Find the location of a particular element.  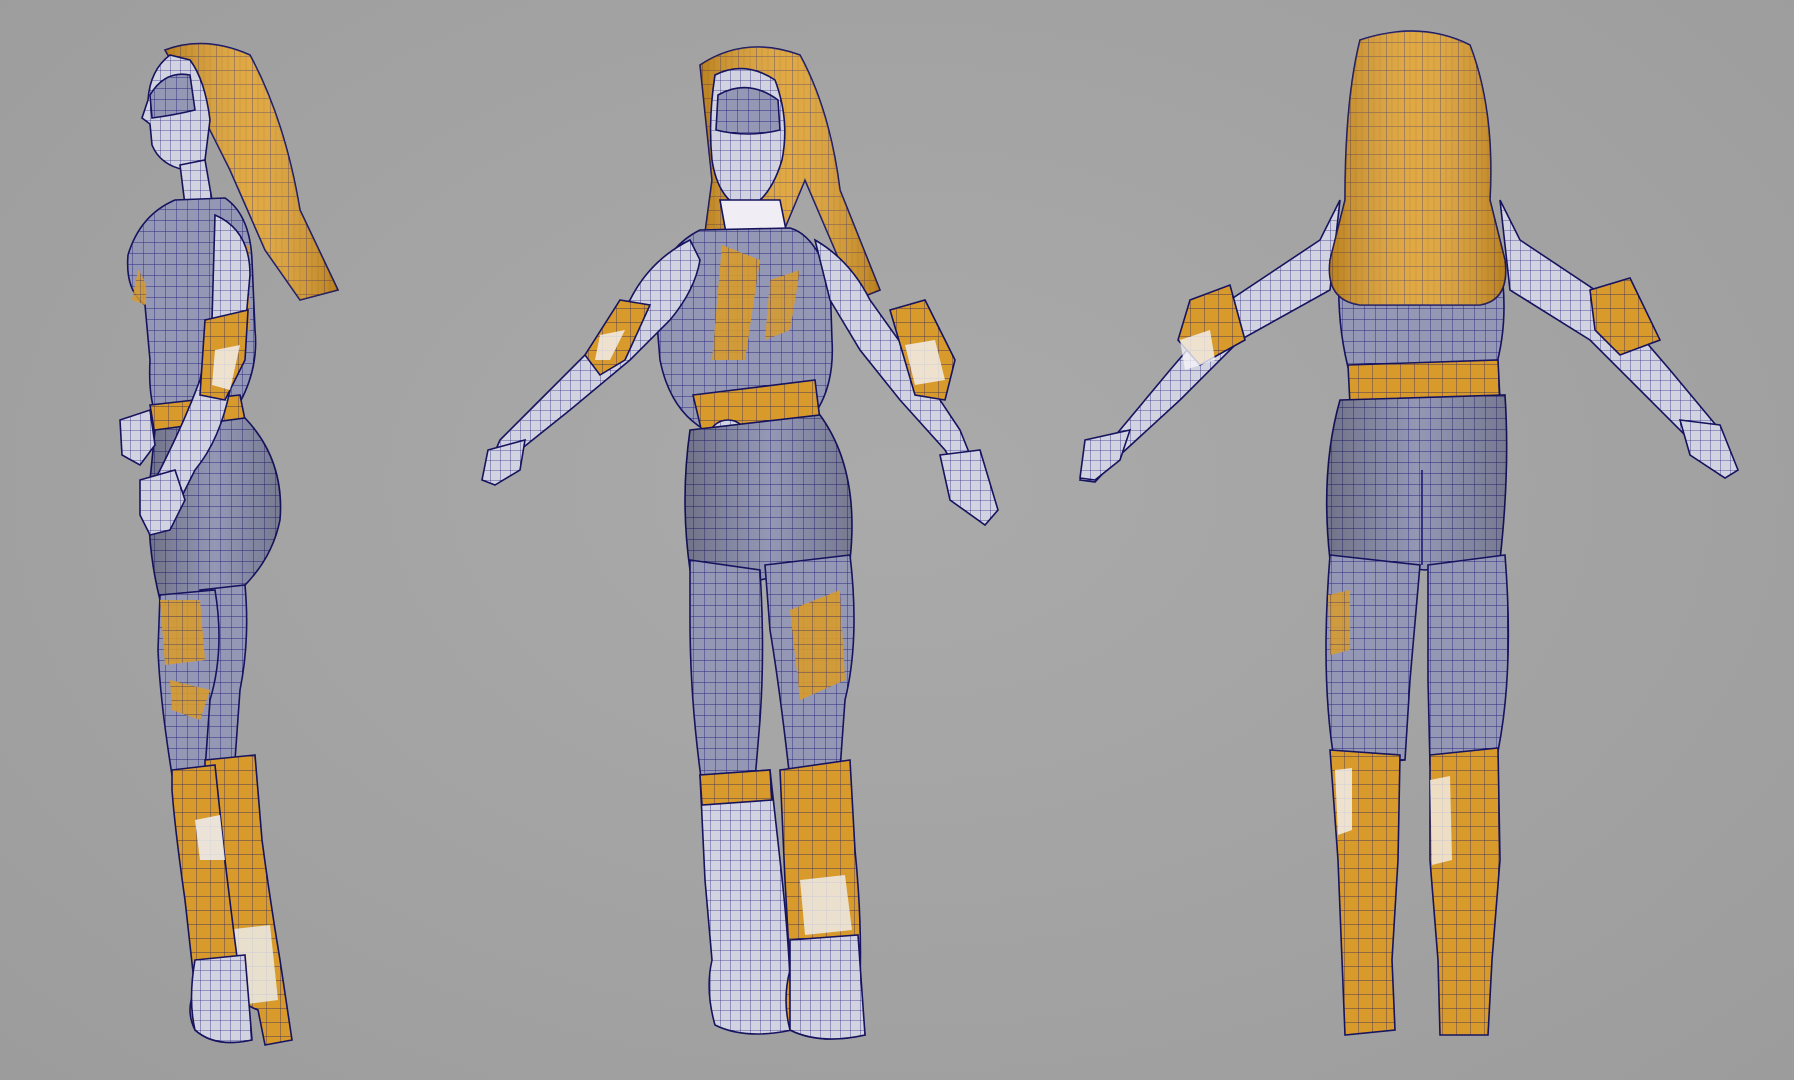

tq-boot-left is located at coordinates (746, 902).